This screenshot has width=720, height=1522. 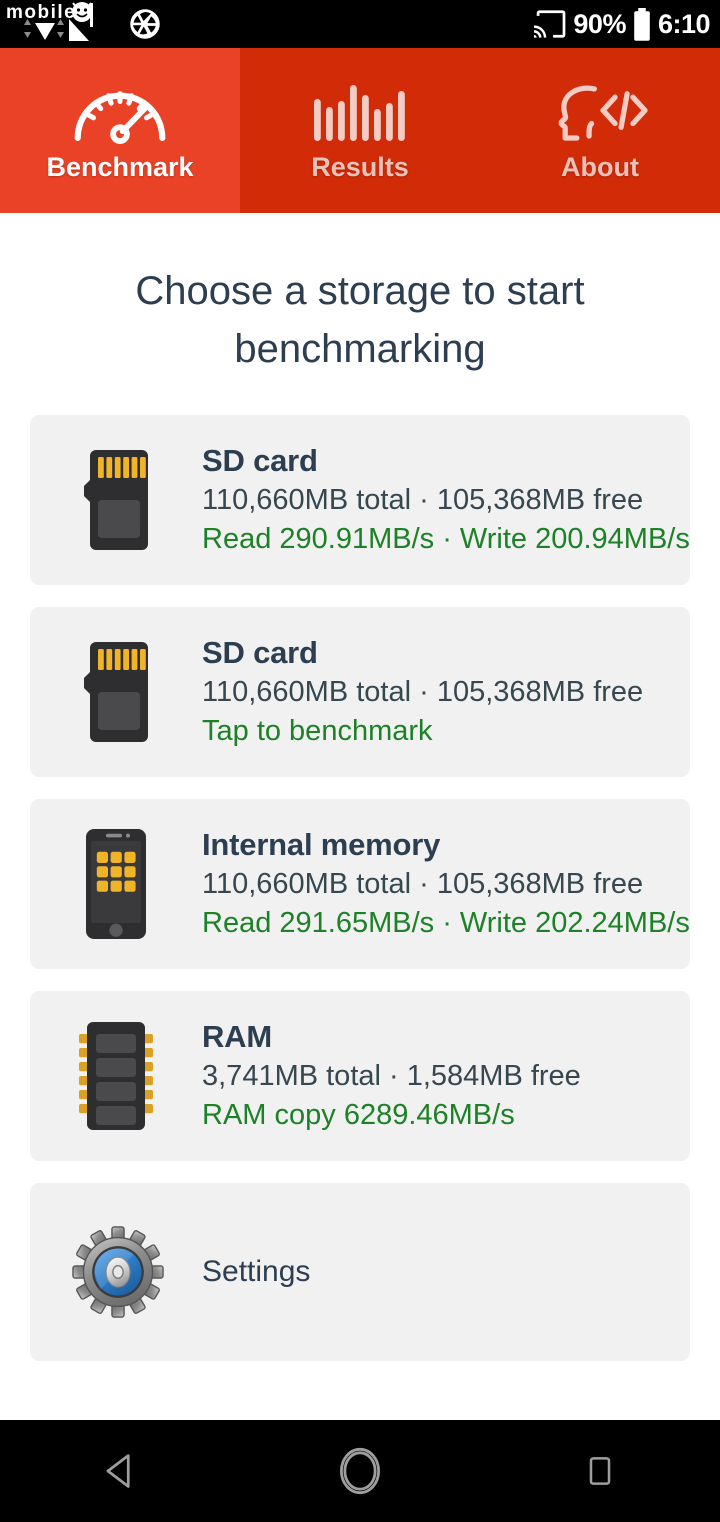 I want to click on recents-button, so click(x=600, y=1471).